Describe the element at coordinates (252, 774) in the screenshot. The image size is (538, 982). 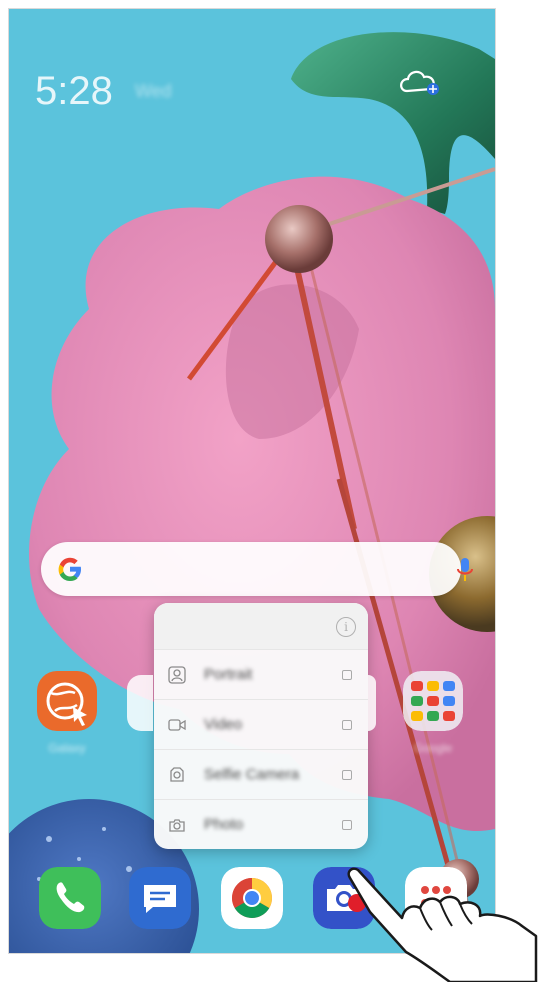
I see `popup-item-label: Selfie Camera` at that location.